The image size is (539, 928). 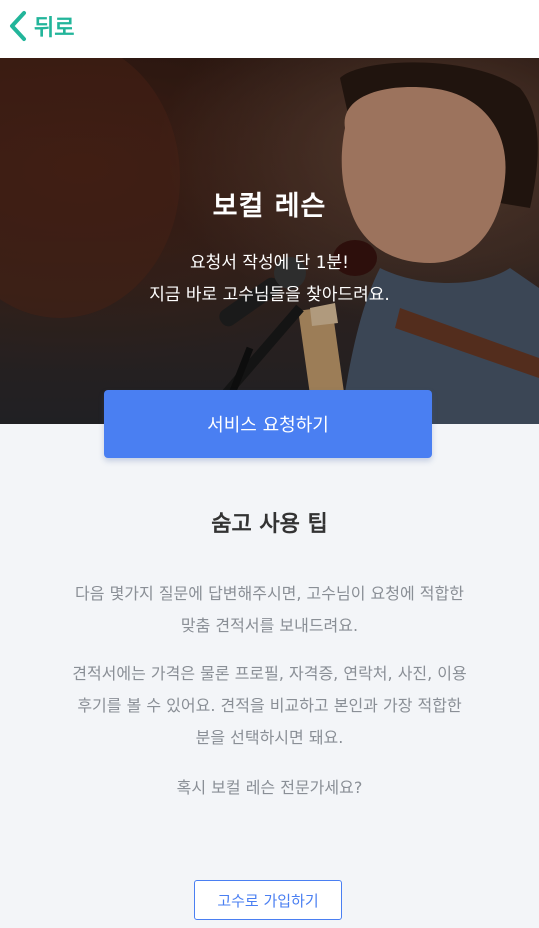 I want to click on tips-p2-line2: 후기를 볼 수 있어요. 견적을 비교하고 본인과 가장 적합한, so click(x=269, y=705).